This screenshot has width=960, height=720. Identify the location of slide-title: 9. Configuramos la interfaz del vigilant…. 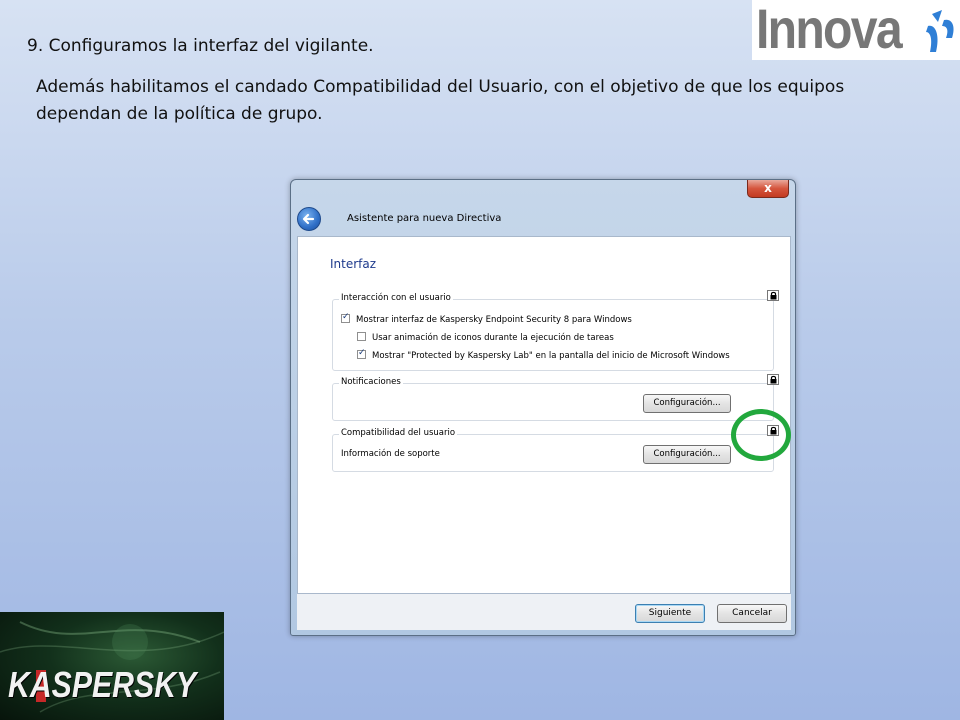
(200, 46).